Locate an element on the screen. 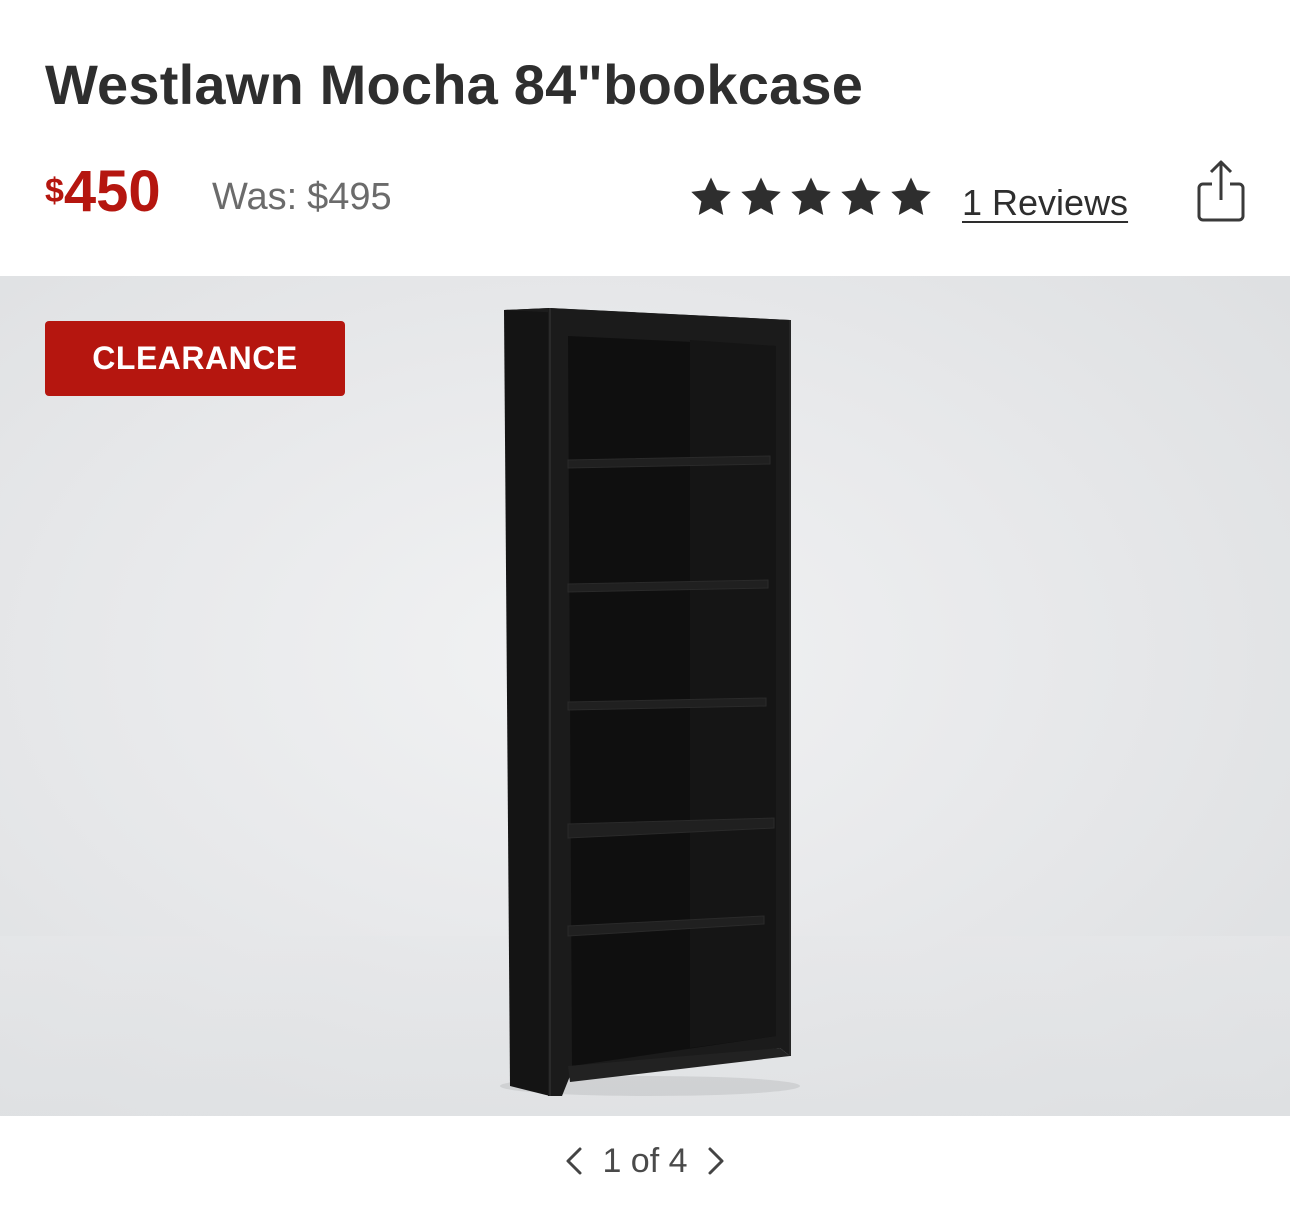 The width and height of the screenshot is (1290, 1212). gallery-pager: 1 of 4 is located at coordinates (645, 1164).